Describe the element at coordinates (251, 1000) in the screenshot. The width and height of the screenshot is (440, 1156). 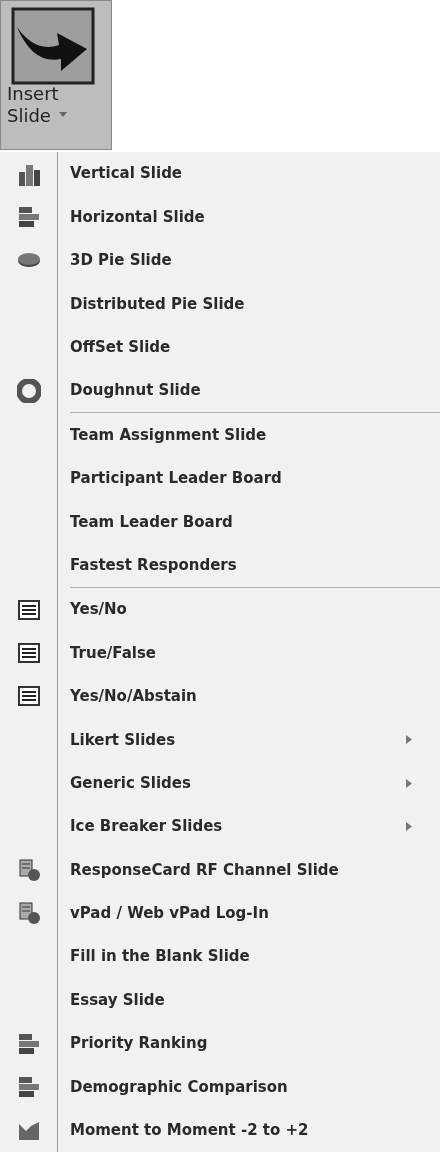
I see `menu-item: Essay Slide` at that location.